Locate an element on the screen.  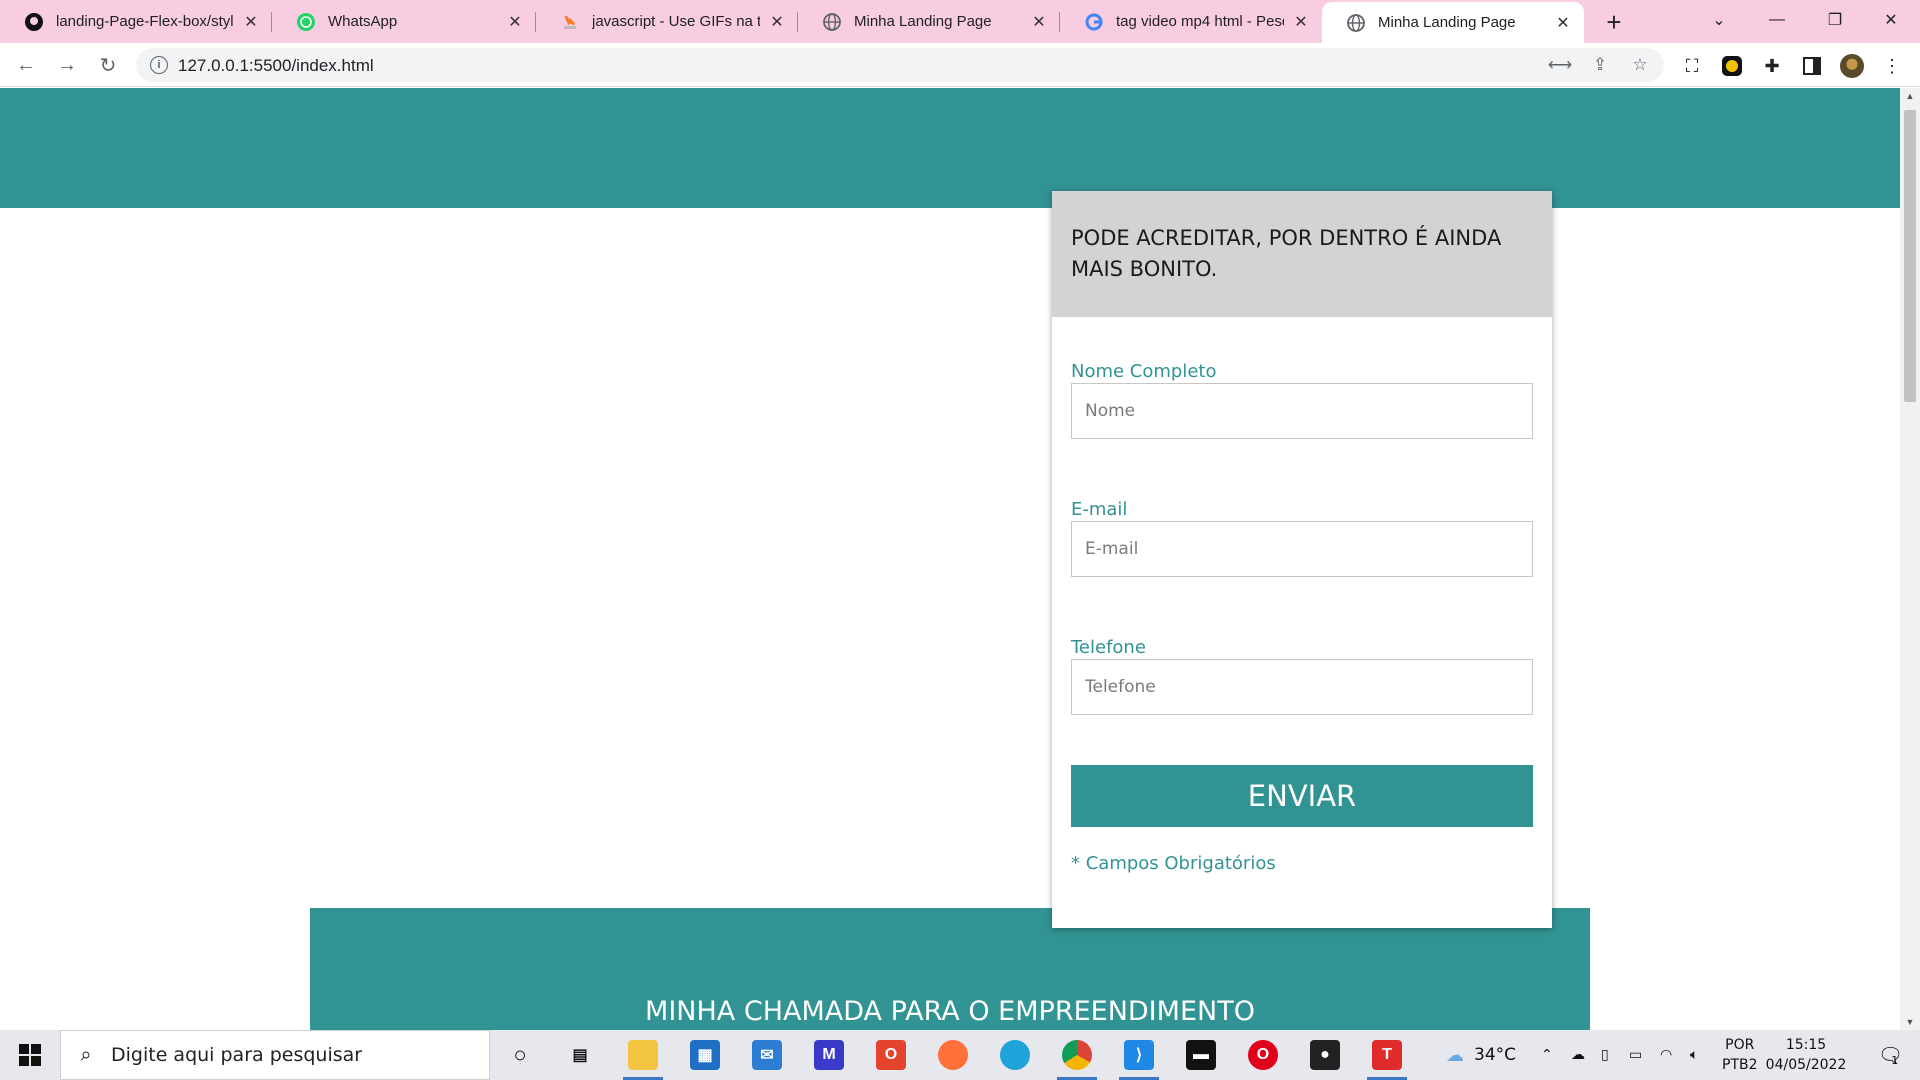
required-fields-note: * Campos Obrigatórios is located at coordinates (1173, 863).